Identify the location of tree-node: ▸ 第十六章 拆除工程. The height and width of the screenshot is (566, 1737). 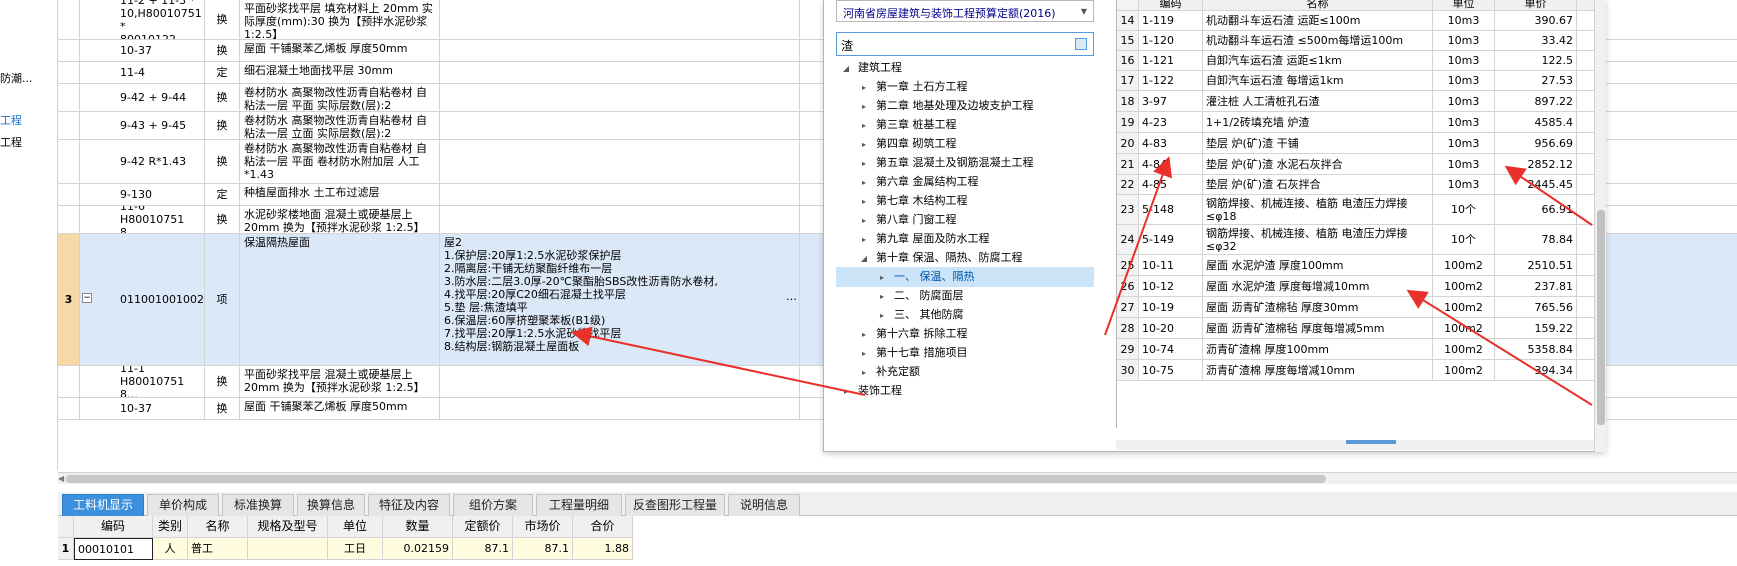
(965, 334).